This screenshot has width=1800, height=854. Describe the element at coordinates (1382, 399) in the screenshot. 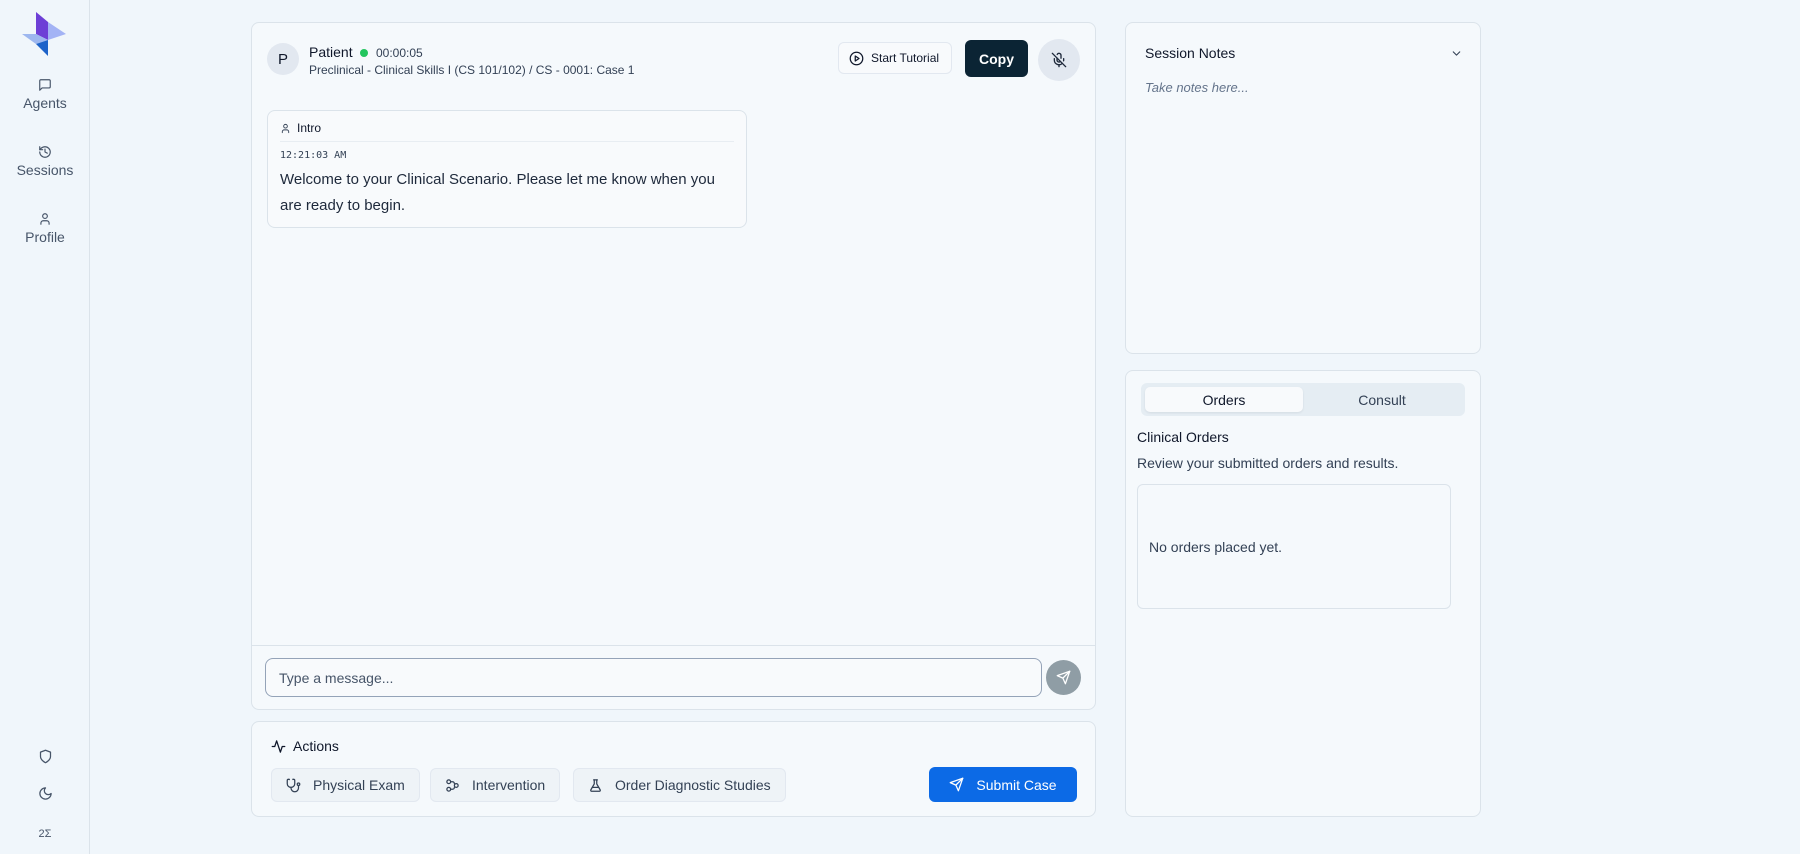

I see `tab-consult: Consult` at that location.